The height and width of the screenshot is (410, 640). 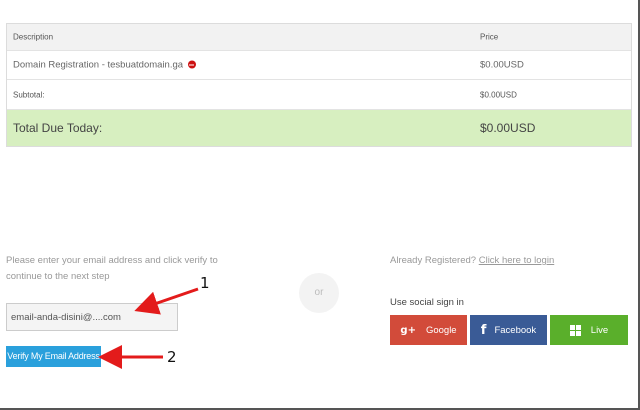 What do you see at coordinates (319, 95) in the screenshot?
I see `subtotal-row: Subtotal: $0.00USD` at bounding box center [319, 95].